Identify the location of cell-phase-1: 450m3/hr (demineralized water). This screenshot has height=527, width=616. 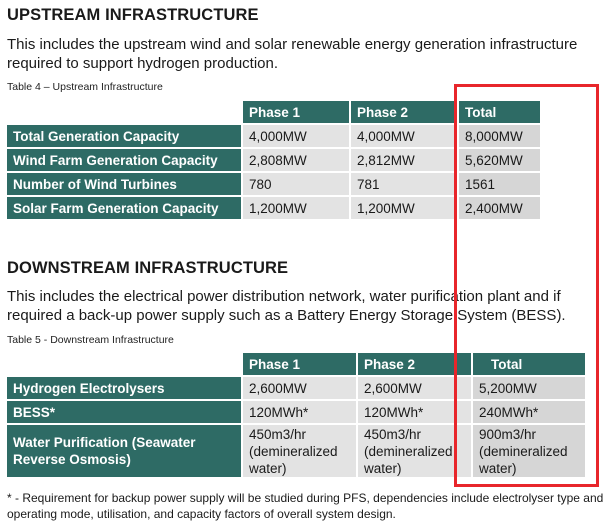
(300, 452).